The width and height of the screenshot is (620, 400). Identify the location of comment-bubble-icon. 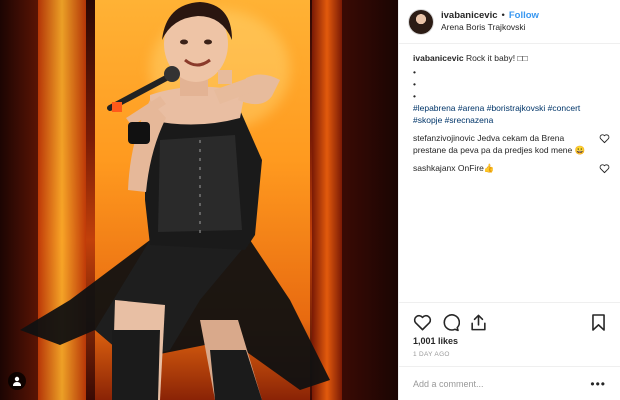
(450, 322).